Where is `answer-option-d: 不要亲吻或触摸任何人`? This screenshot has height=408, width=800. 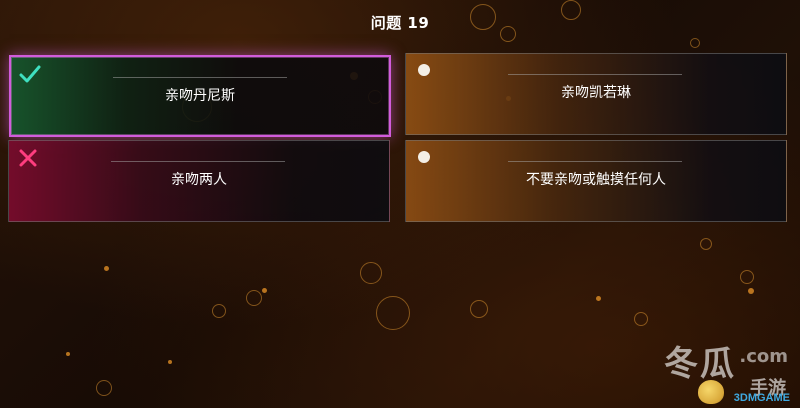
answer-option-d: 不要亲吻或触摸任何人 is located at coordinates (596, 181).